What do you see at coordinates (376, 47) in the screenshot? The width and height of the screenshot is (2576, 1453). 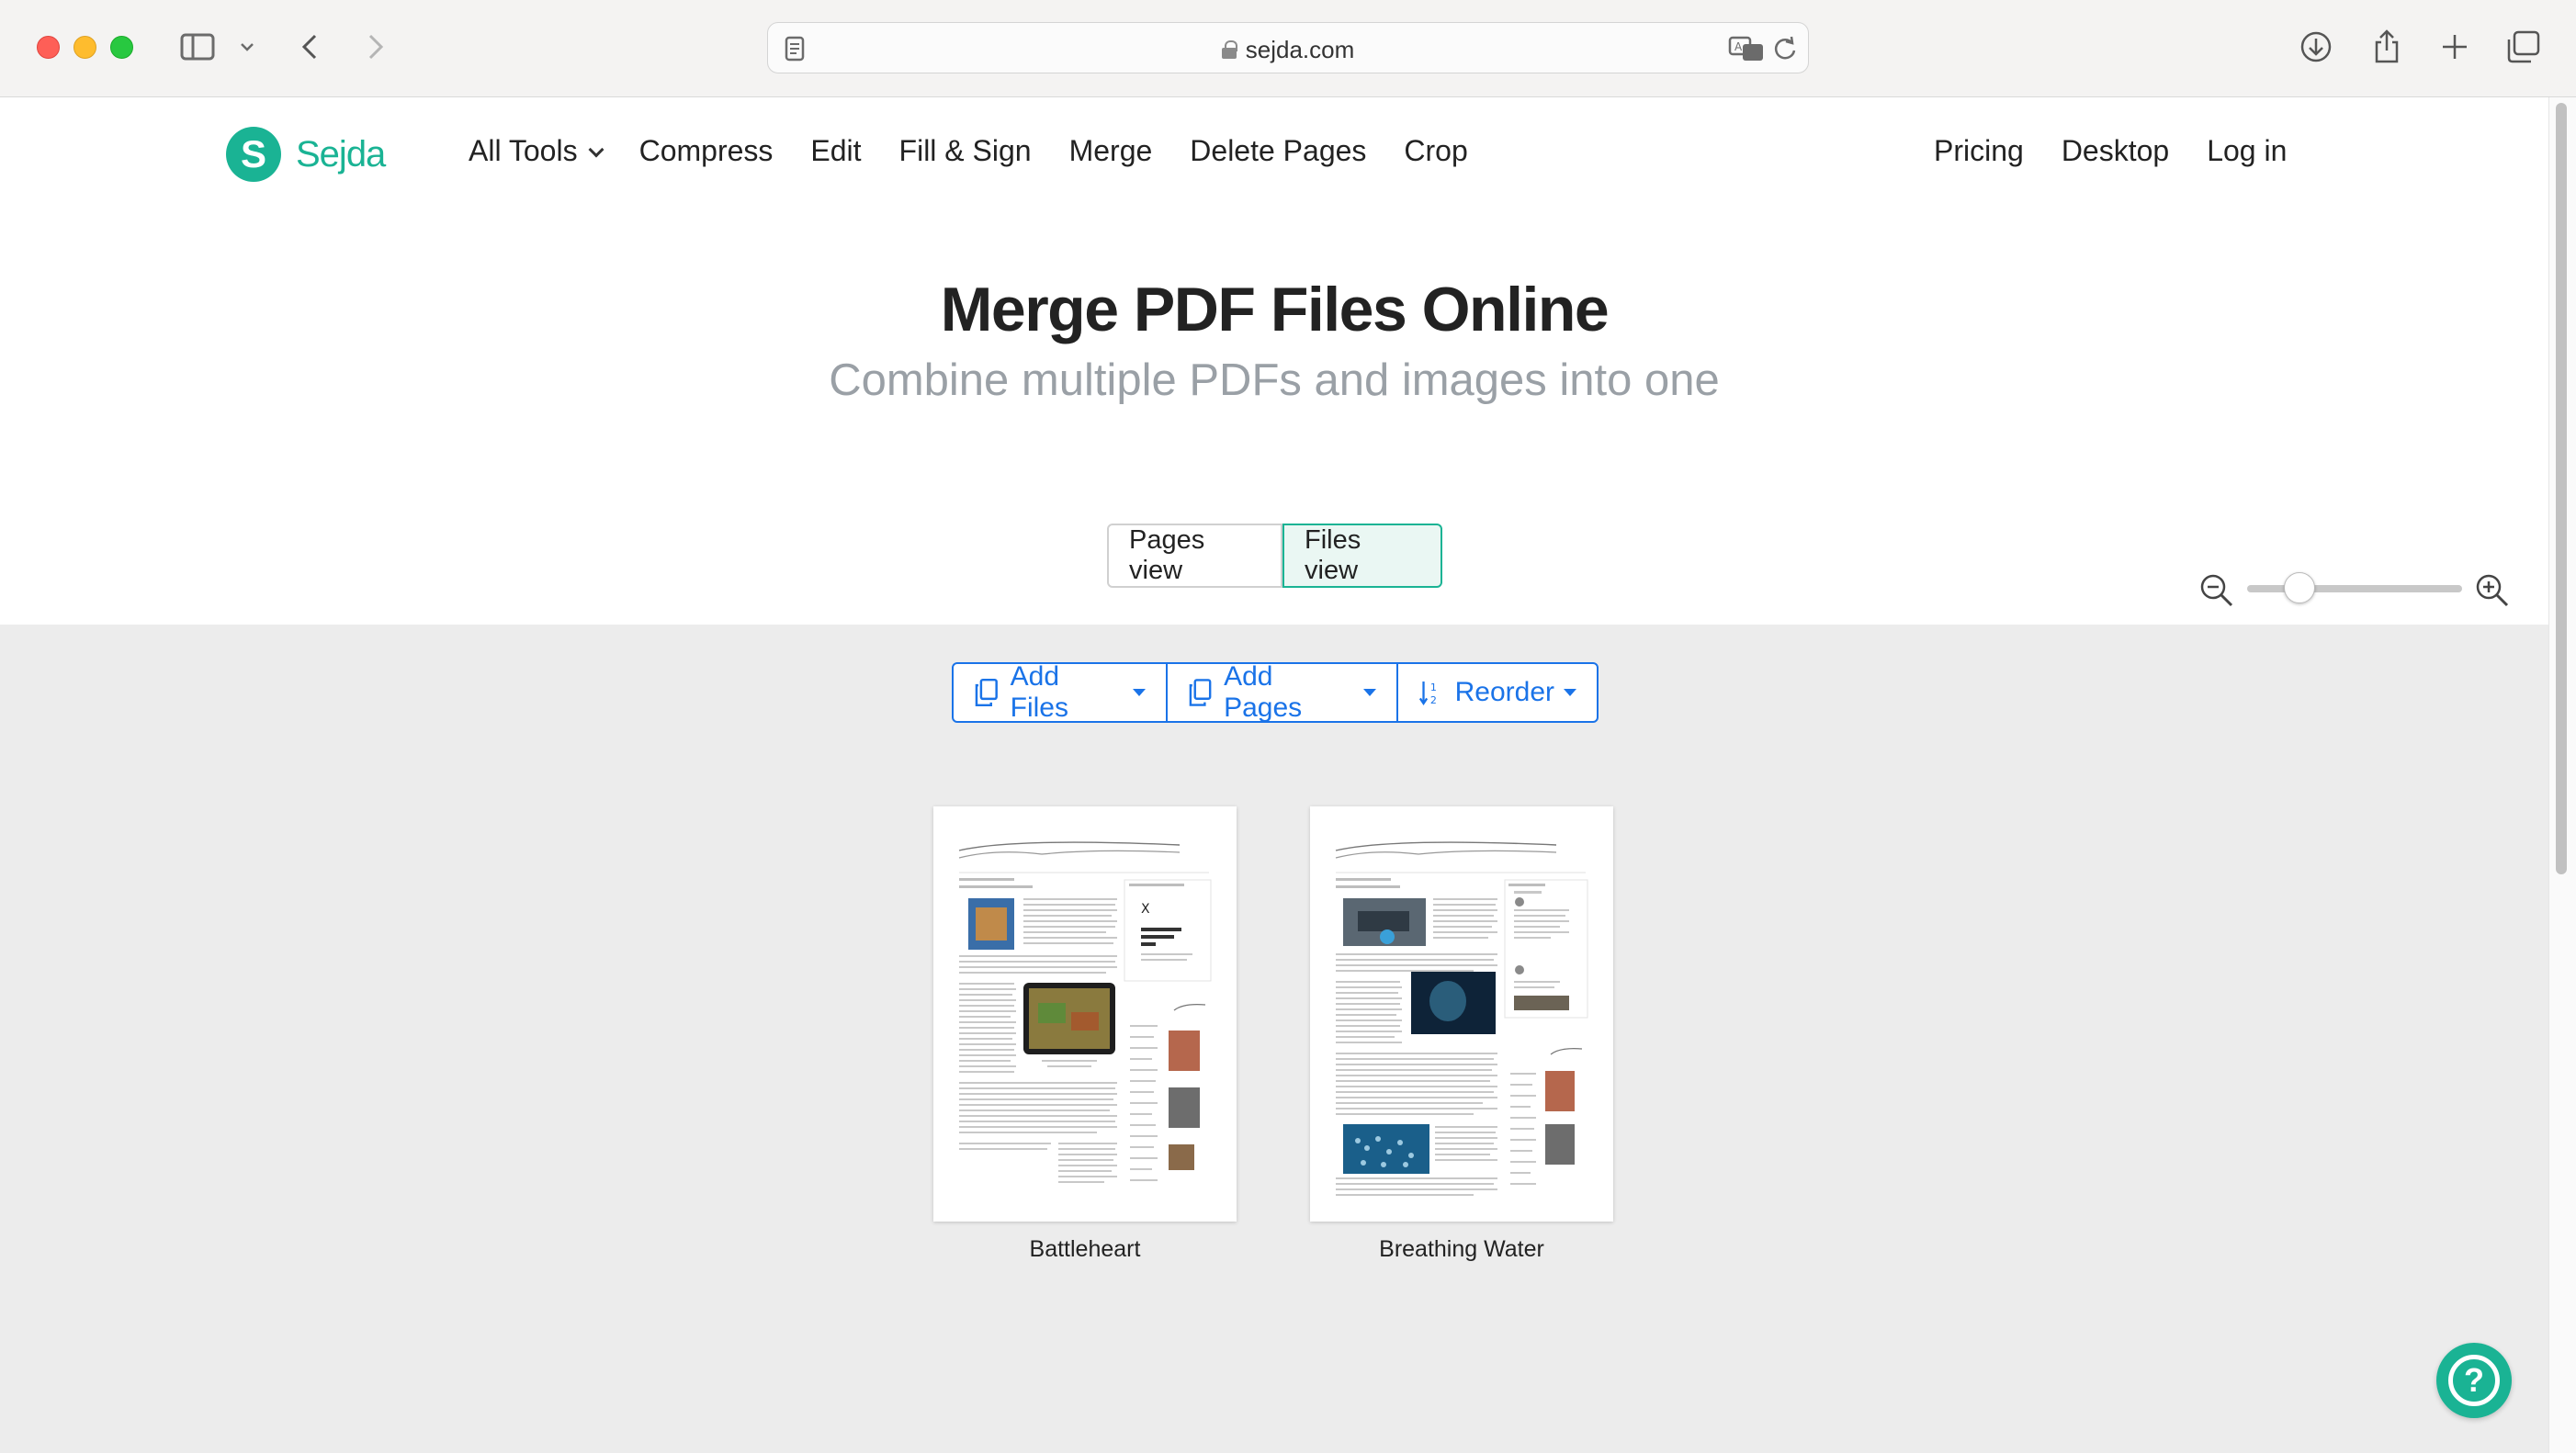 I see `forward-icon` at bounding box center [376, 47].